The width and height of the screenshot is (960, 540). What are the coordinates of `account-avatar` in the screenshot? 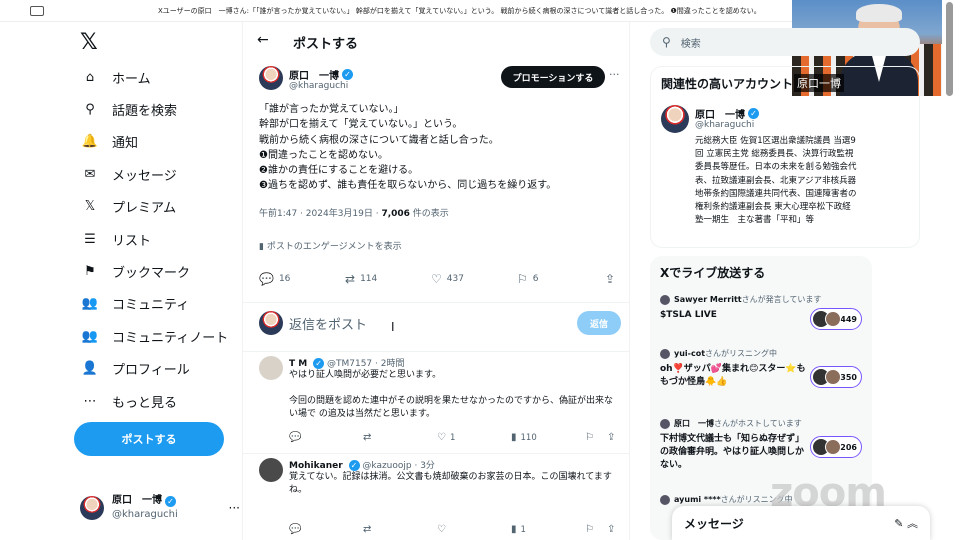 It's located at (675, 119).